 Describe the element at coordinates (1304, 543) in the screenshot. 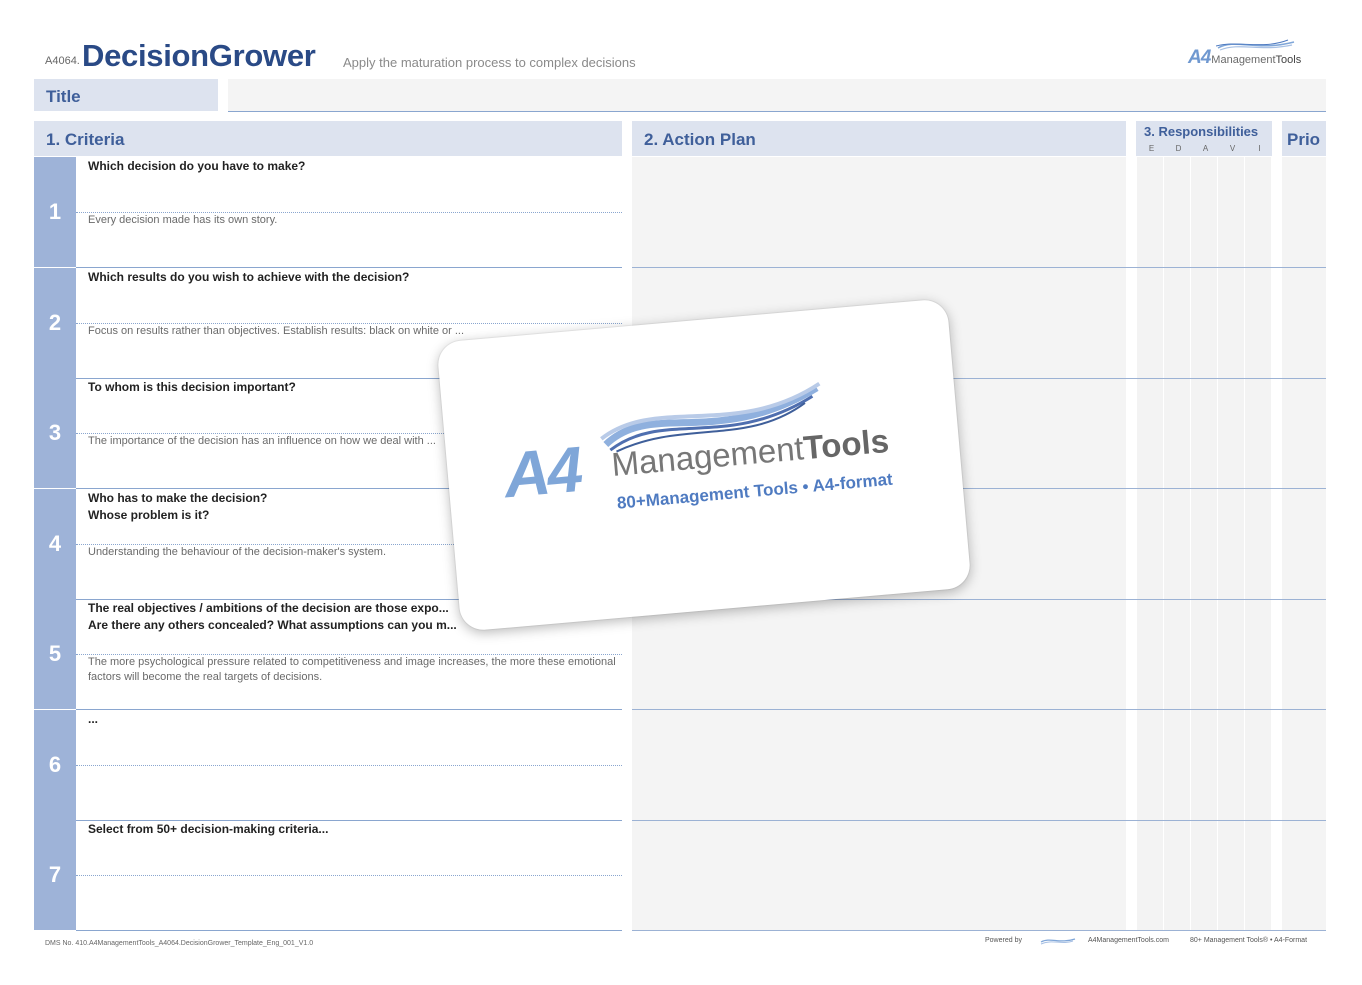

I see `prio-column` at that location.